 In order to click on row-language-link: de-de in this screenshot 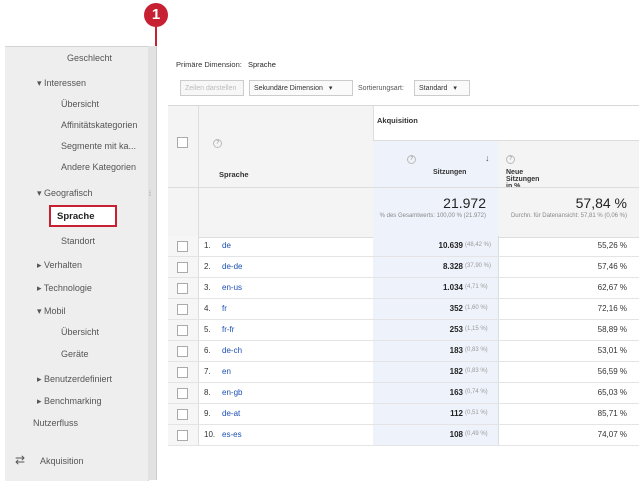, I will do `click(232, 266)`.